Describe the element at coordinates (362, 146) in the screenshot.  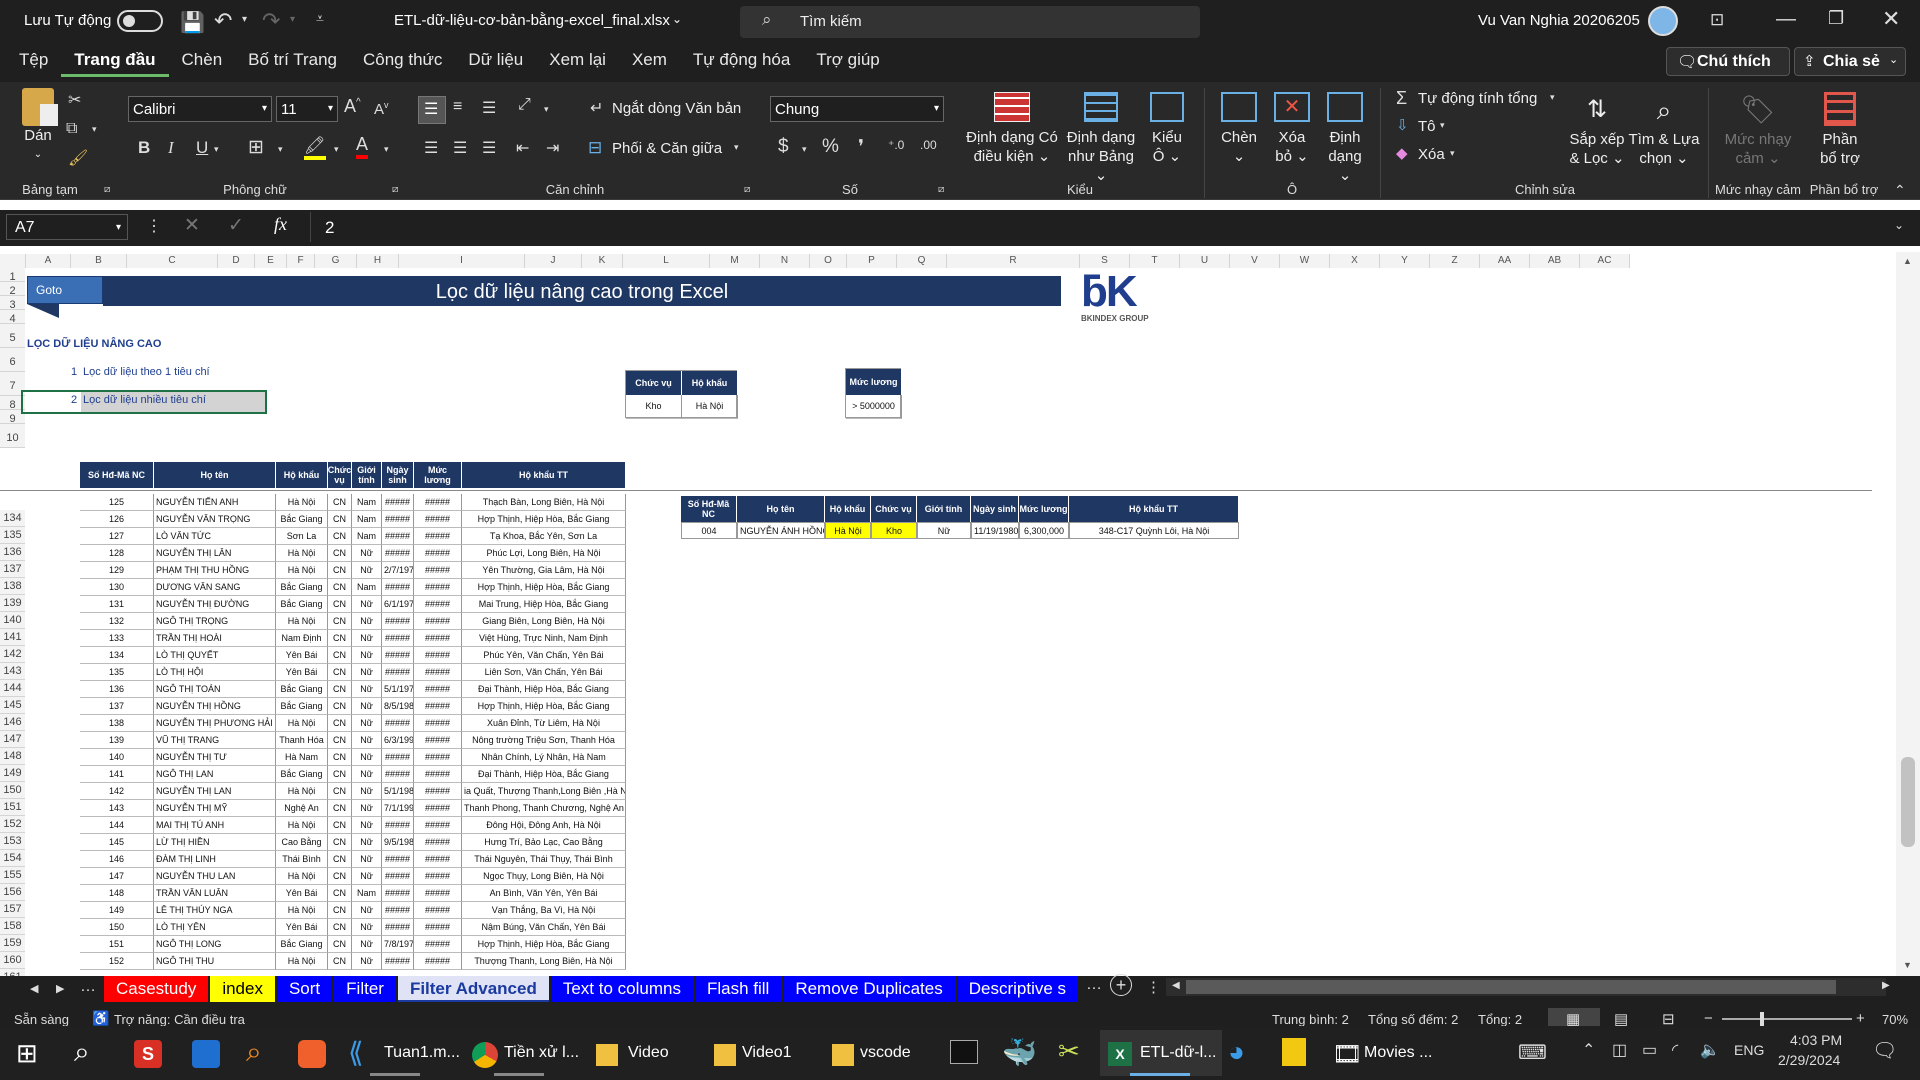
I see `font-color-icon: A` at that location.